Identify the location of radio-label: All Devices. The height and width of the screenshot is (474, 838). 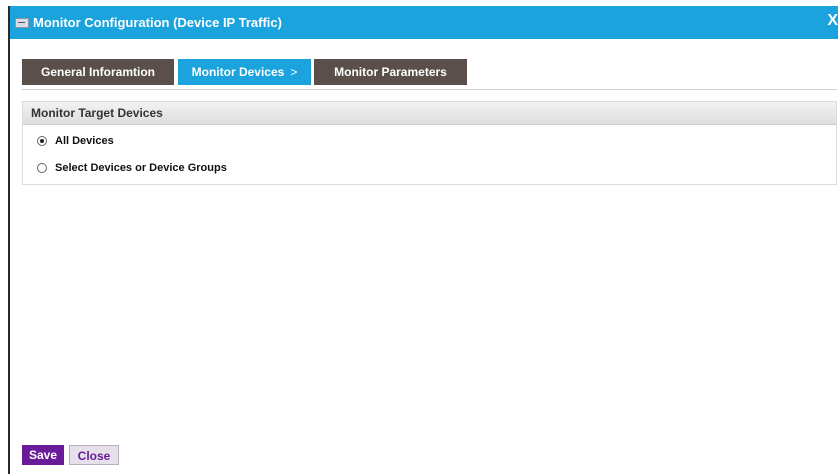
(84, 141).